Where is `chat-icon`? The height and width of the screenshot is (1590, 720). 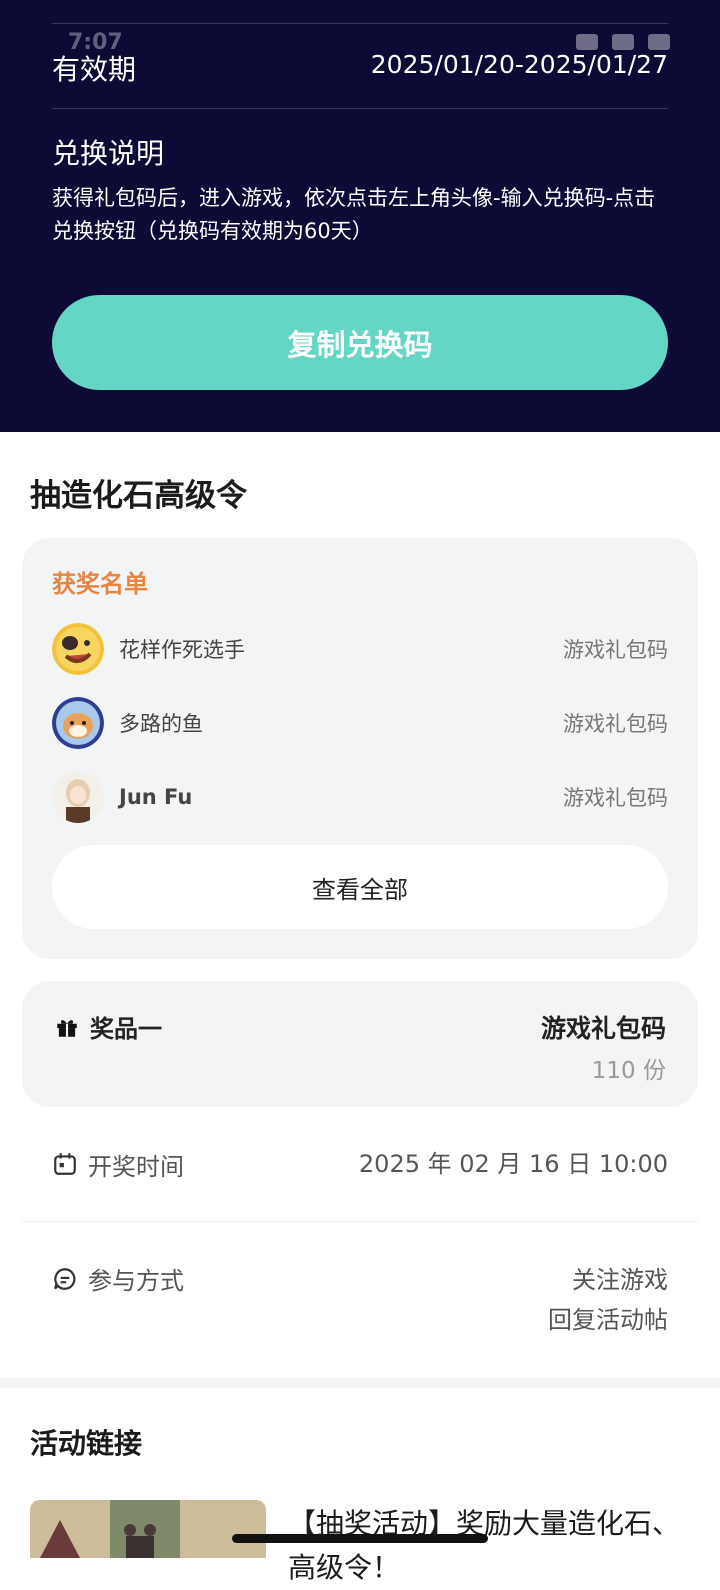
chat-icon is located at coordinates (65, 1278).